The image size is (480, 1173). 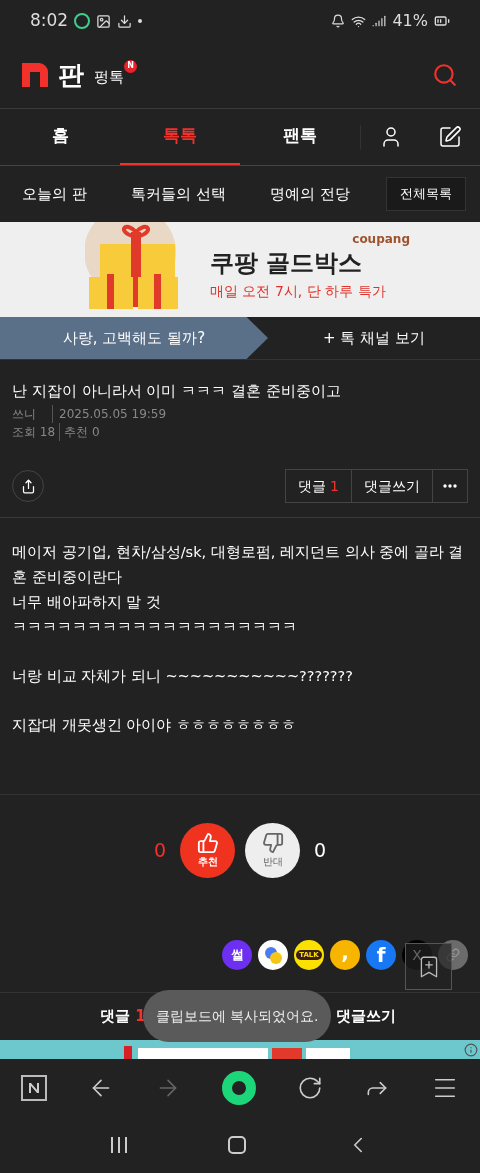 I want to click on section-title: 펑톡, so click(x=109, y=77).